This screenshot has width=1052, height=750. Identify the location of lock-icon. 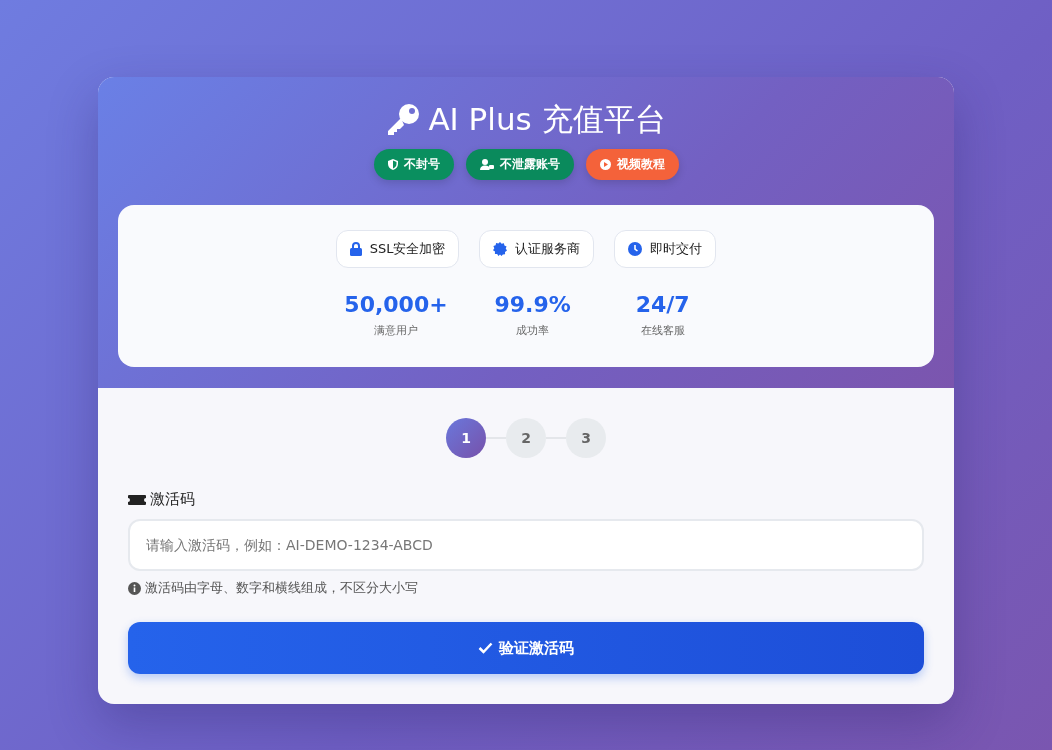
(355, 249).